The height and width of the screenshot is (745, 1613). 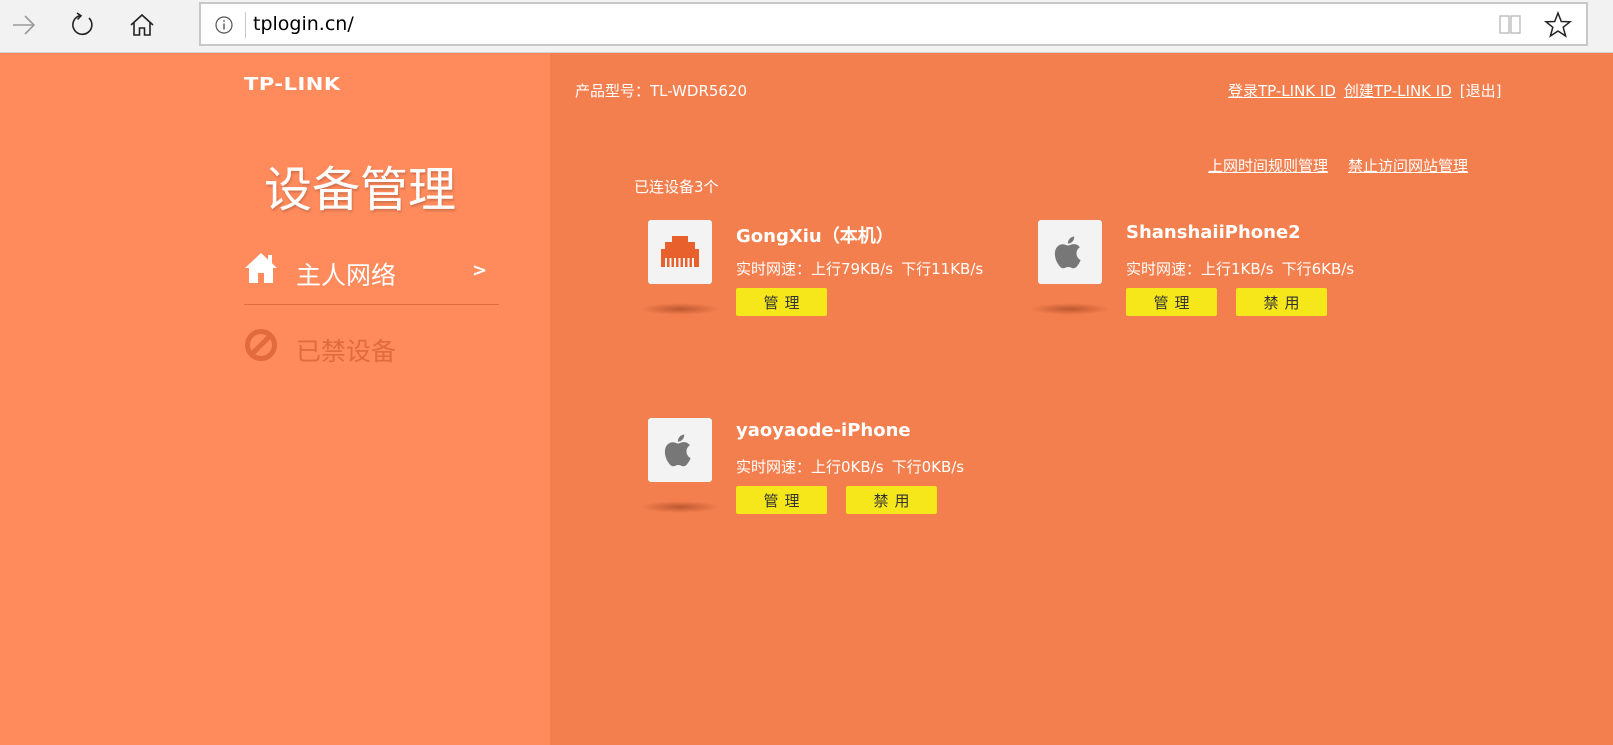 I want to click on nav-blocked-devices: 已禁设备, so click(x=371, y=358).